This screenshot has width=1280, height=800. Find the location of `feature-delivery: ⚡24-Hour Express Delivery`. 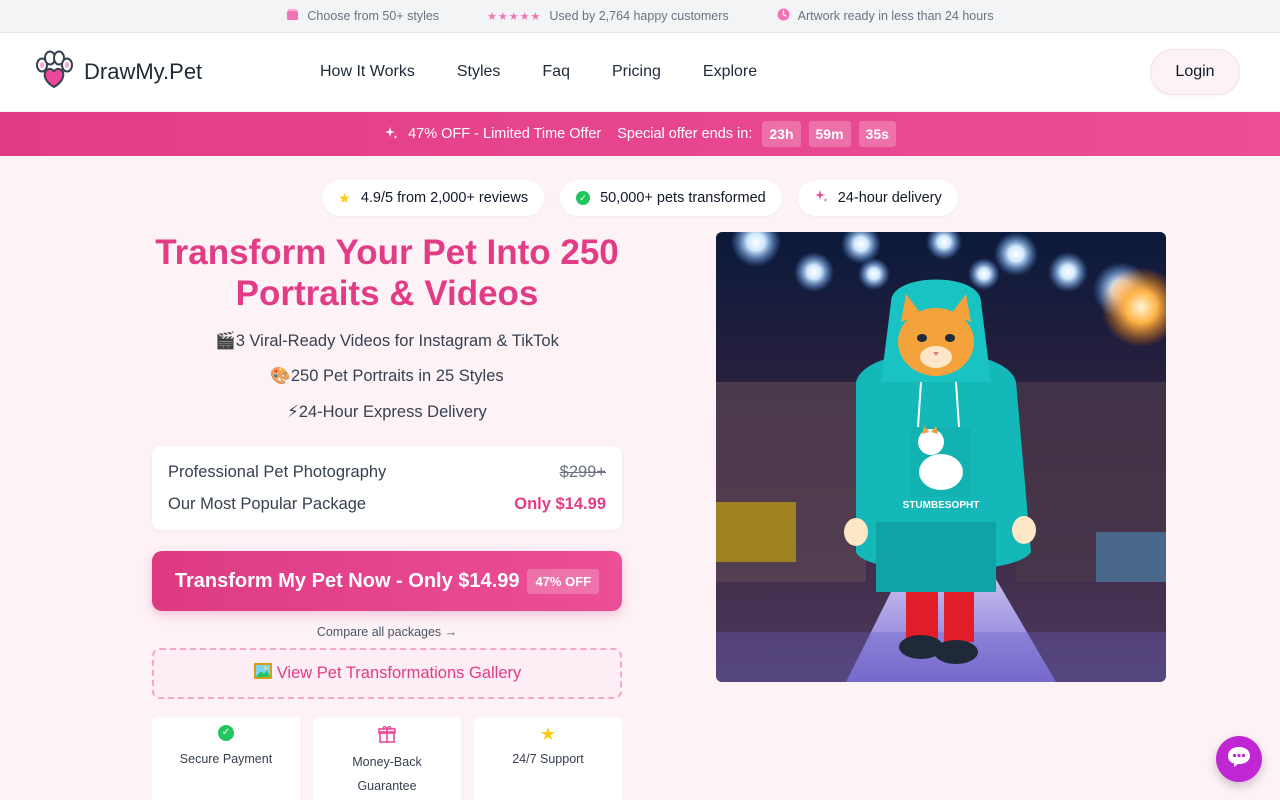

feature-delivery: ⚡24-Hour Express Delivery is located at coordinates (387, 412).